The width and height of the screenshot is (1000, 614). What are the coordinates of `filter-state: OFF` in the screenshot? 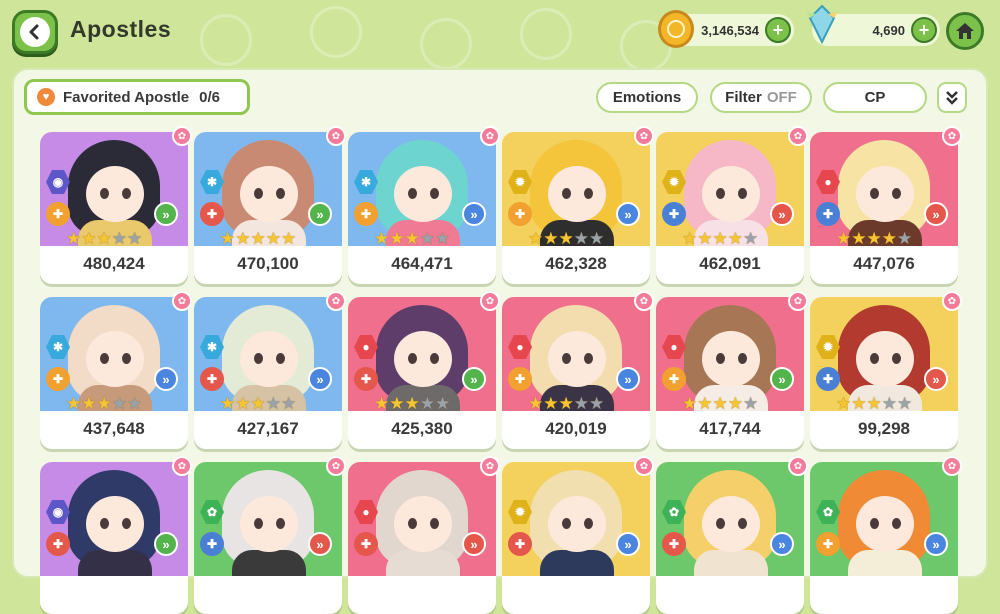 It's located at (781, 97).